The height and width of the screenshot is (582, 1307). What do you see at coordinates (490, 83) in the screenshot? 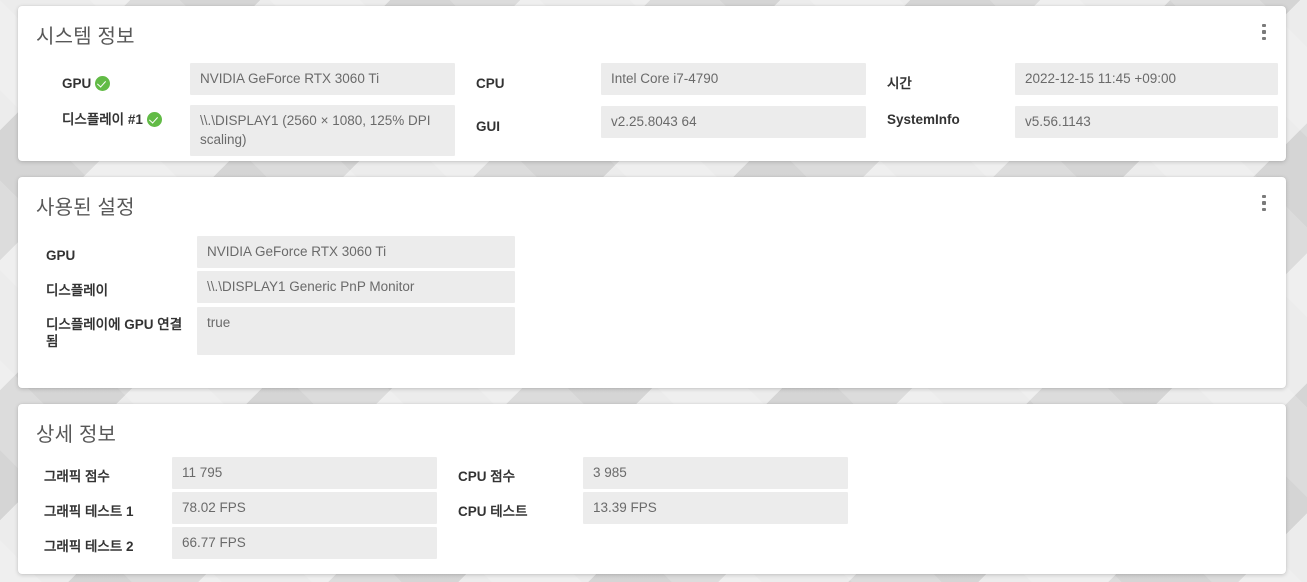
I see `system-cpu-label: CPU` at bounding box center [490, 83].